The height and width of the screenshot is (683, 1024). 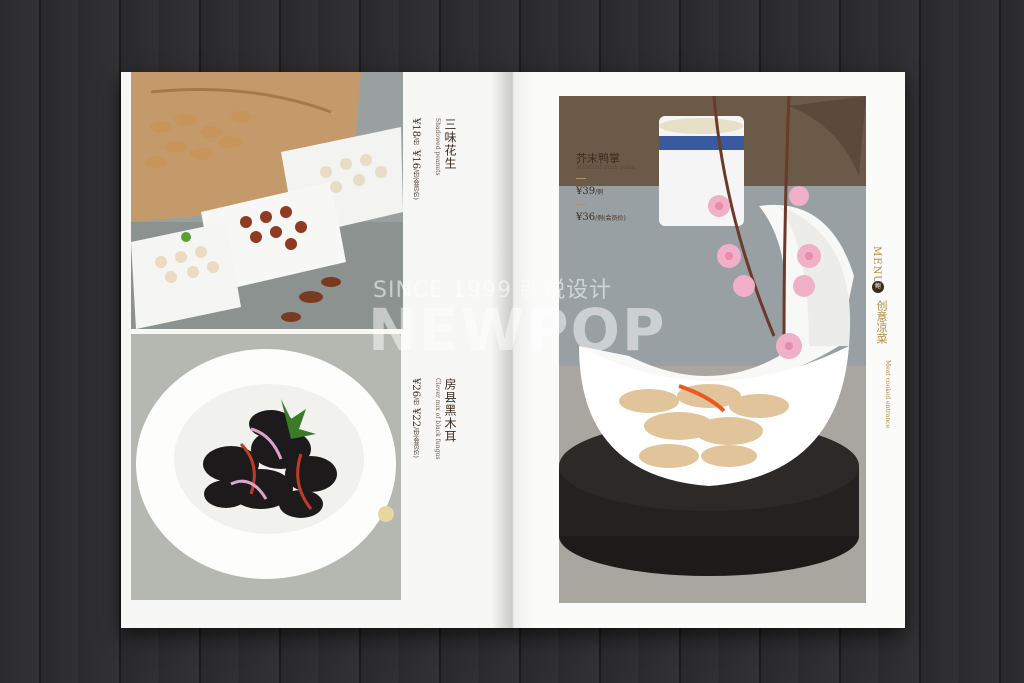 I want to click on peanuts-member-price-value: ¥16, so click(x=415, y=160).